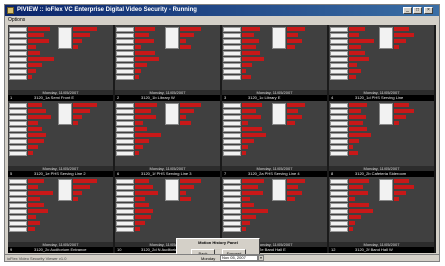 The width and height of the screenshot is (445, 266). I want to click on camera-cell: Monday, 11/05/2007 12 3120_2f Band Hall W, so click(381, 215).